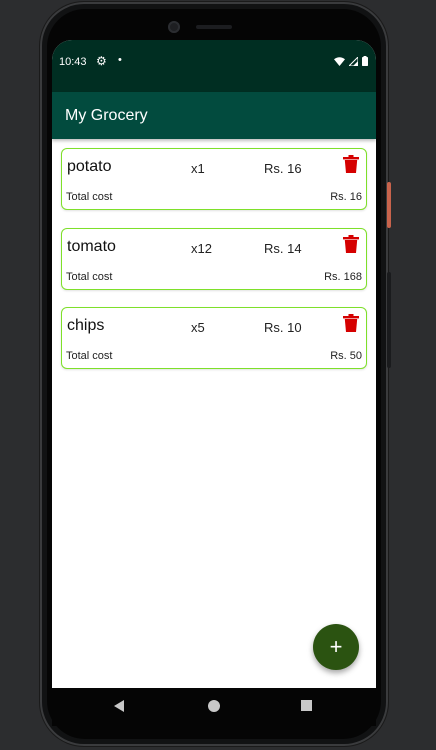  I want to click on front-camera-icon, so click(174, 27).